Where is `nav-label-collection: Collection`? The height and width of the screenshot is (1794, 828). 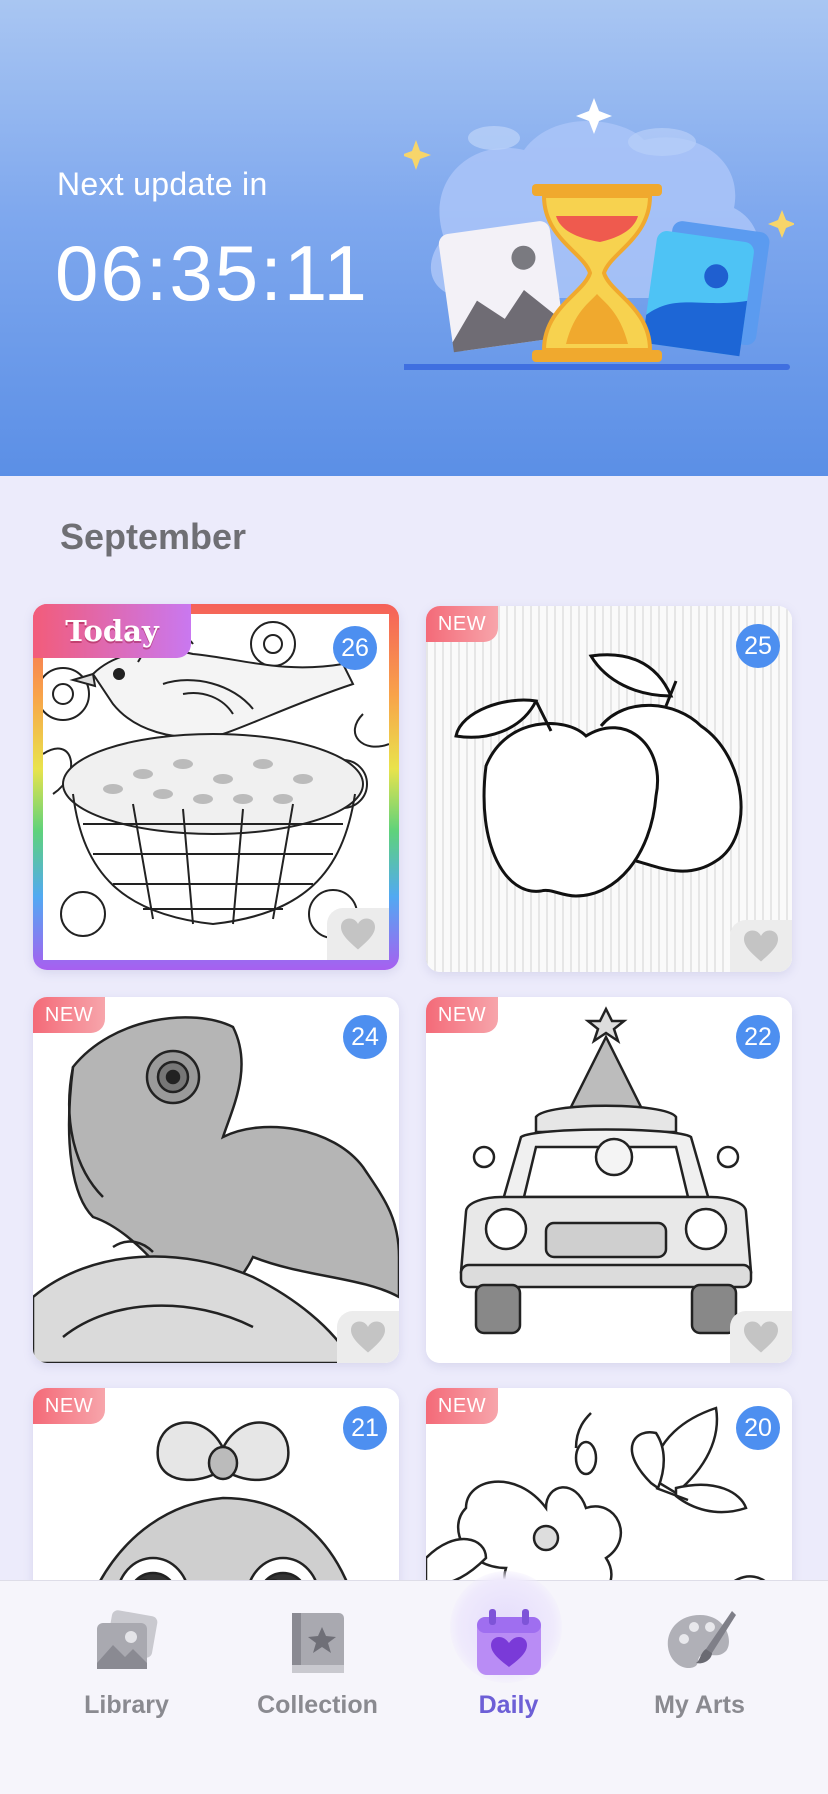
nav-label-collection: Collection is located at coordinates (317, 1705).